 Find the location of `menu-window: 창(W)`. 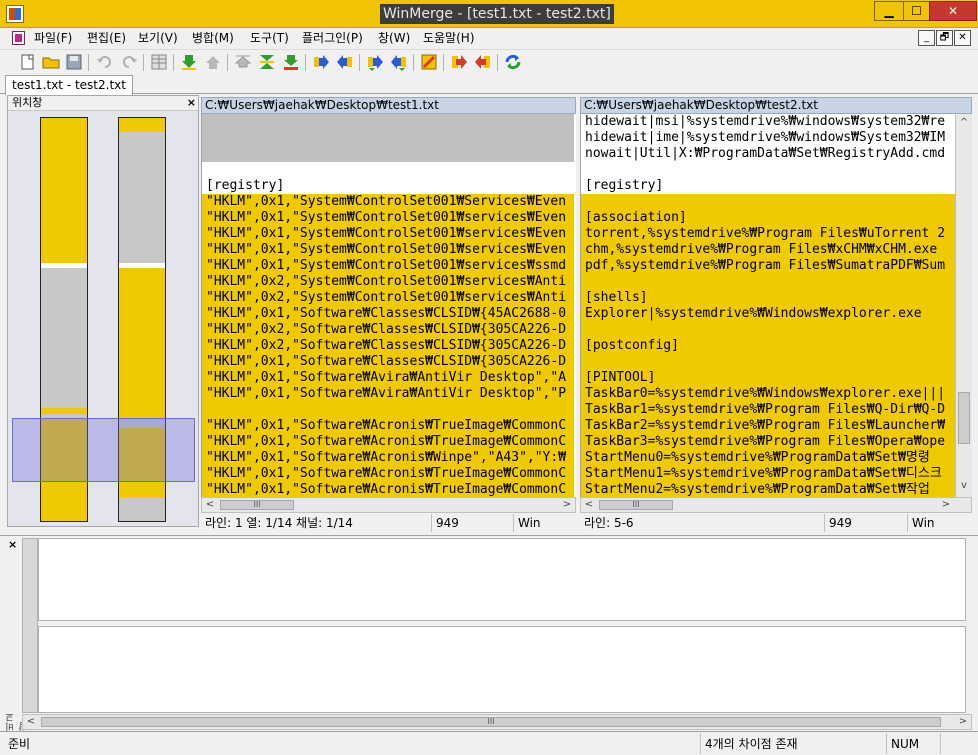

menu-window: 창(W) is located at coordinates (394, 38).